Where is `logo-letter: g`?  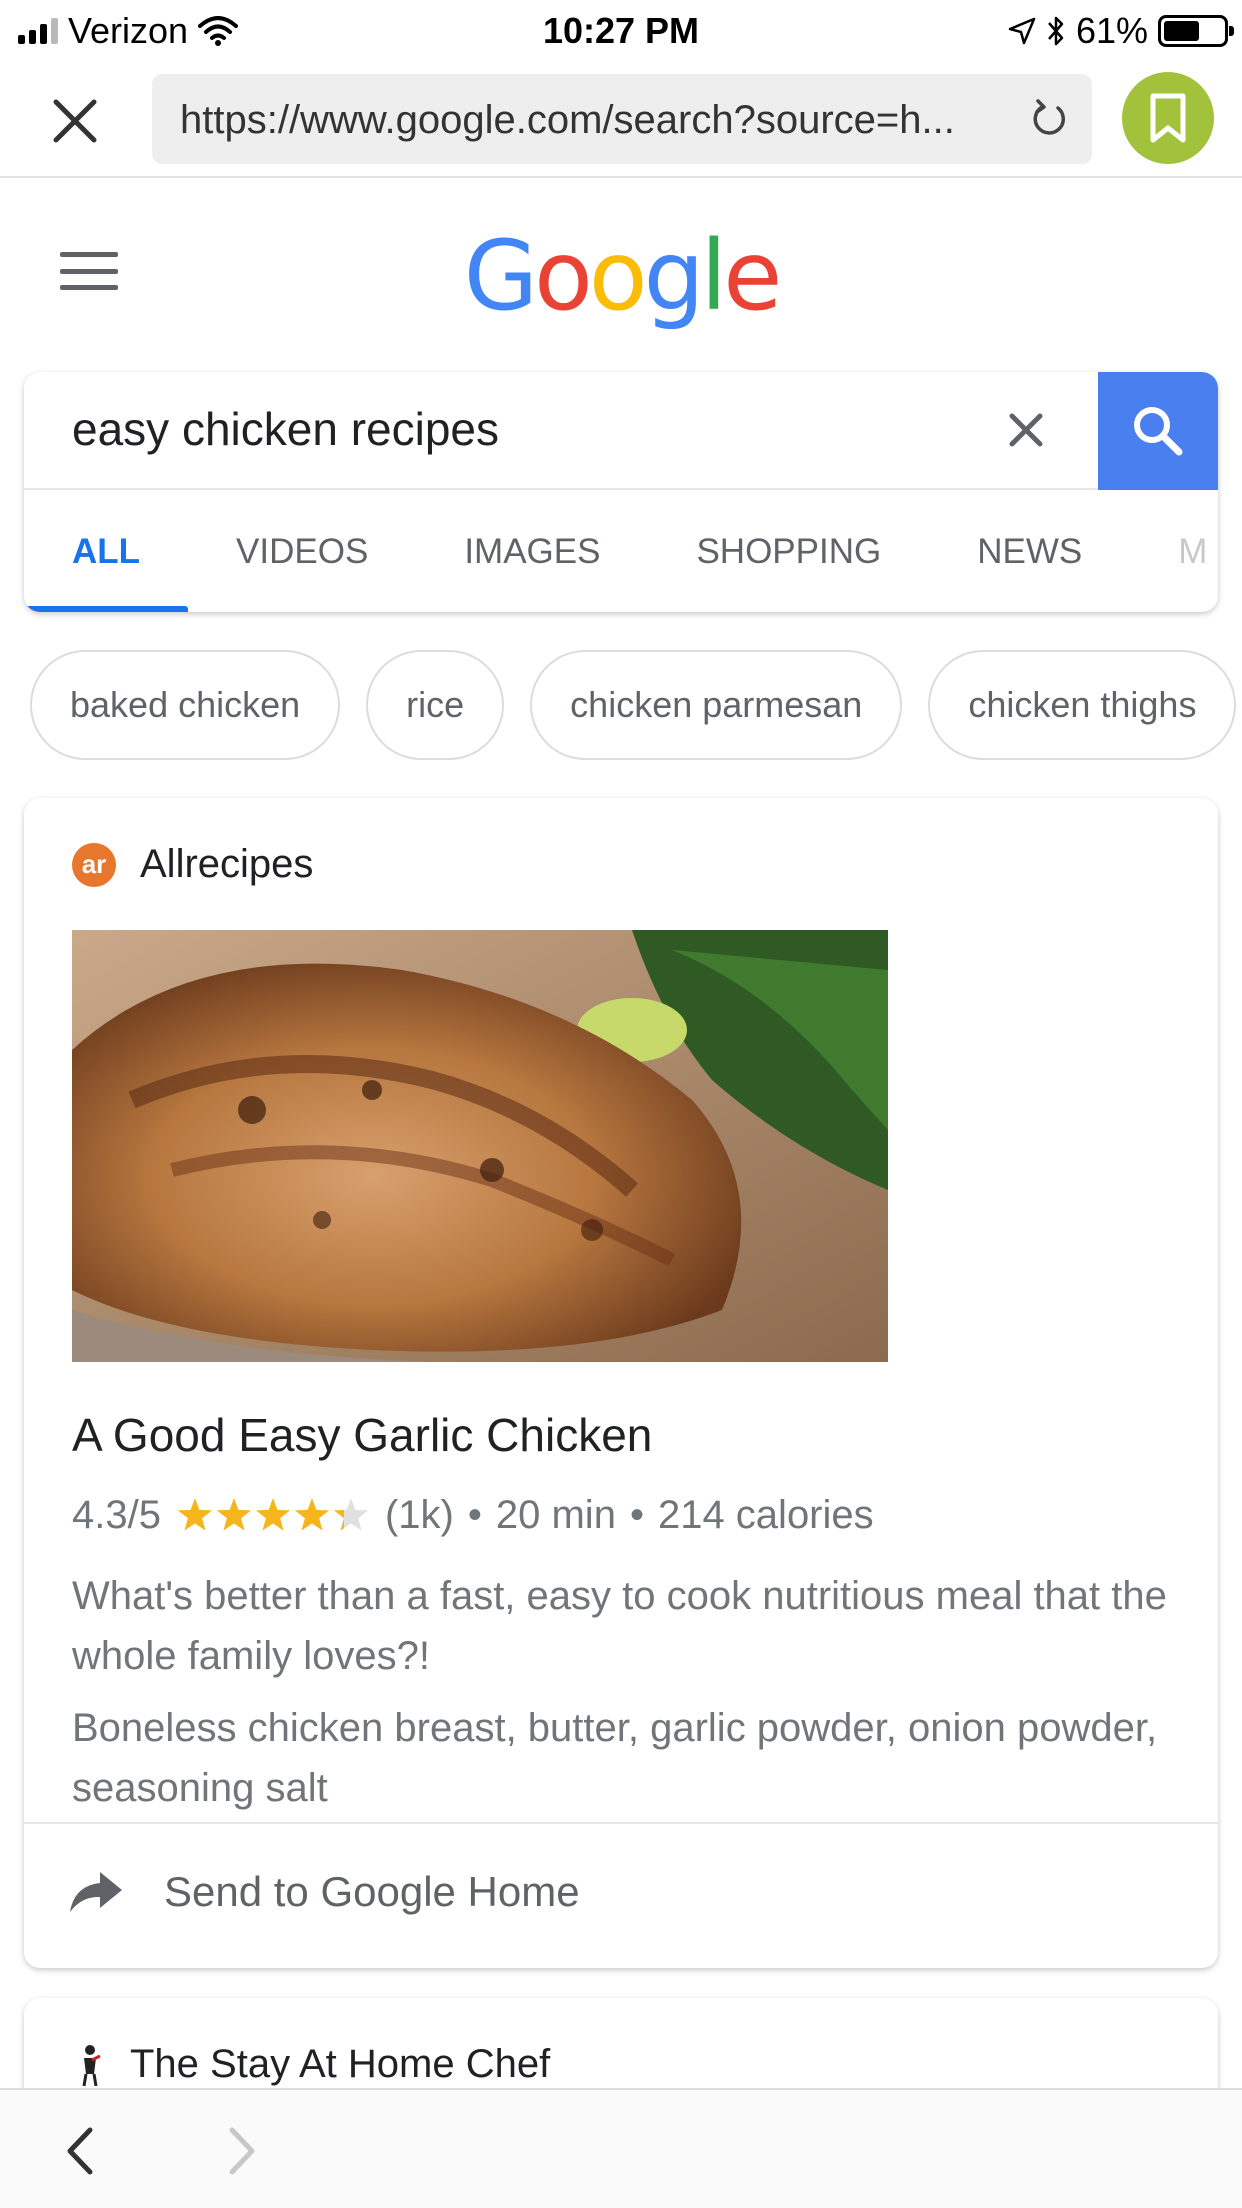
logo-letter: g is located at coordinates (674, 276).